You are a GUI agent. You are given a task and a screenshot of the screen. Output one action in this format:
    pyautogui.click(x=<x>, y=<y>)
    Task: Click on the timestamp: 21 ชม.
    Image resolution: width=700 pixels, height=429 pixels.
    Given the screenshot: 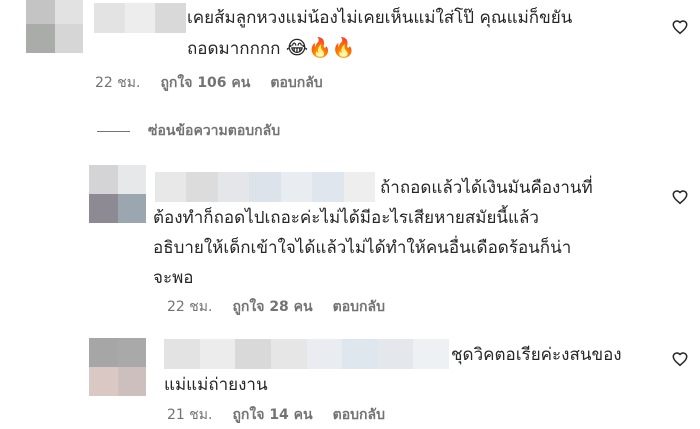 What is the action you would take?
    pyautogui.click(x=189, y=415)
    